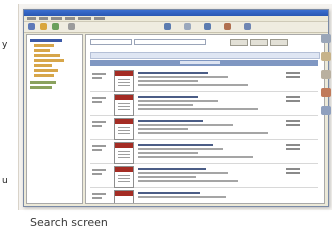 The width and height of the screenshot is (332, 240). I want to click on search-button, so click(239, 42).